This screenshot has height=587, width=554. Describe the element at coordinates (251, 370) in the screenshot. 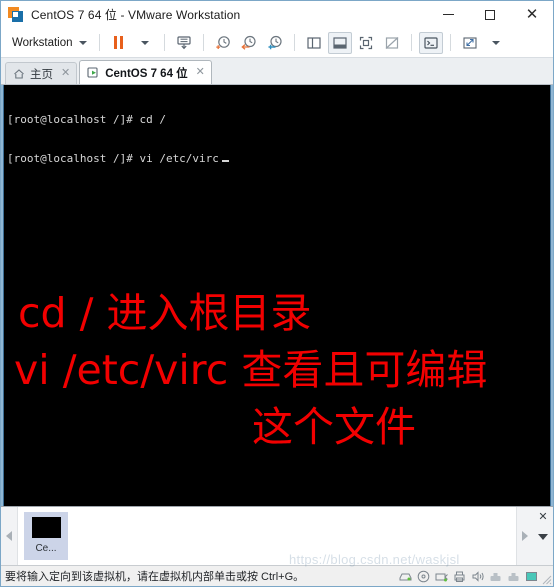

I see `annotation-line-2: vi /etc/virc 查看且可编辑` at that location.